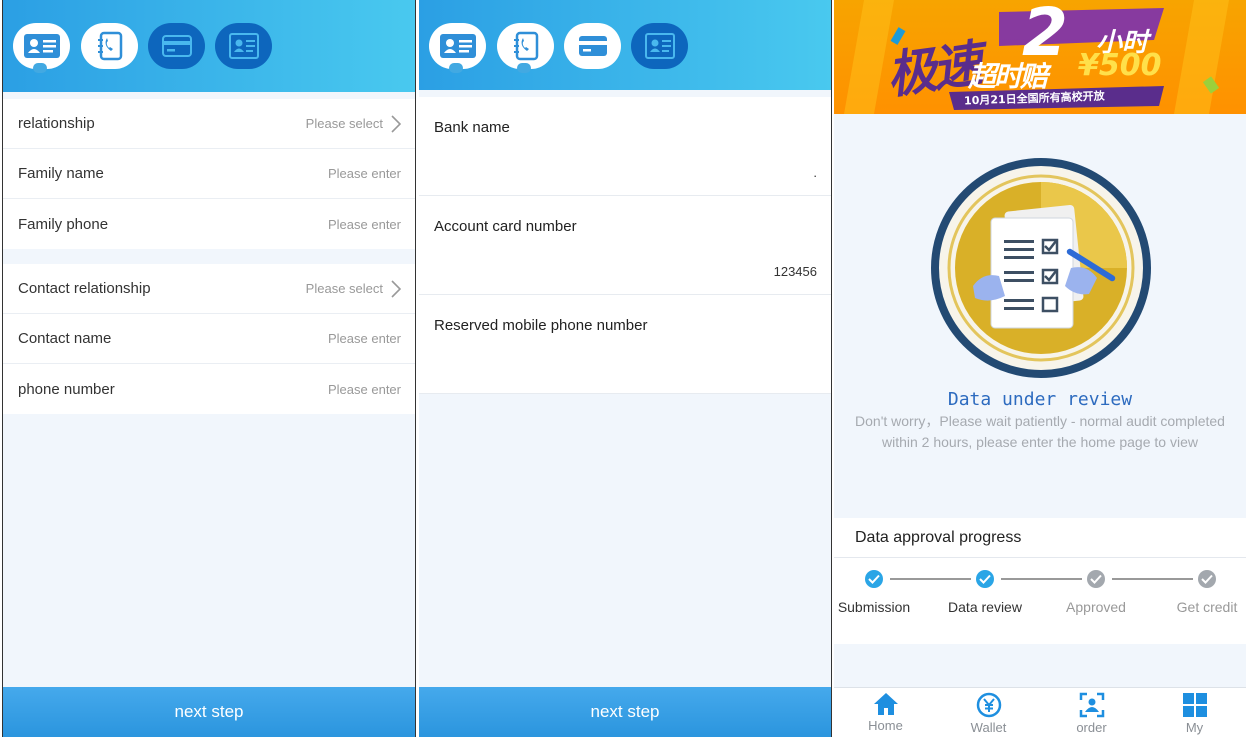 This screenshot has width=1246, height=737. Describe the element at coordinates (209, 389) in the screenshot. I see `phone-number-field: phone number Please enter` at that location.